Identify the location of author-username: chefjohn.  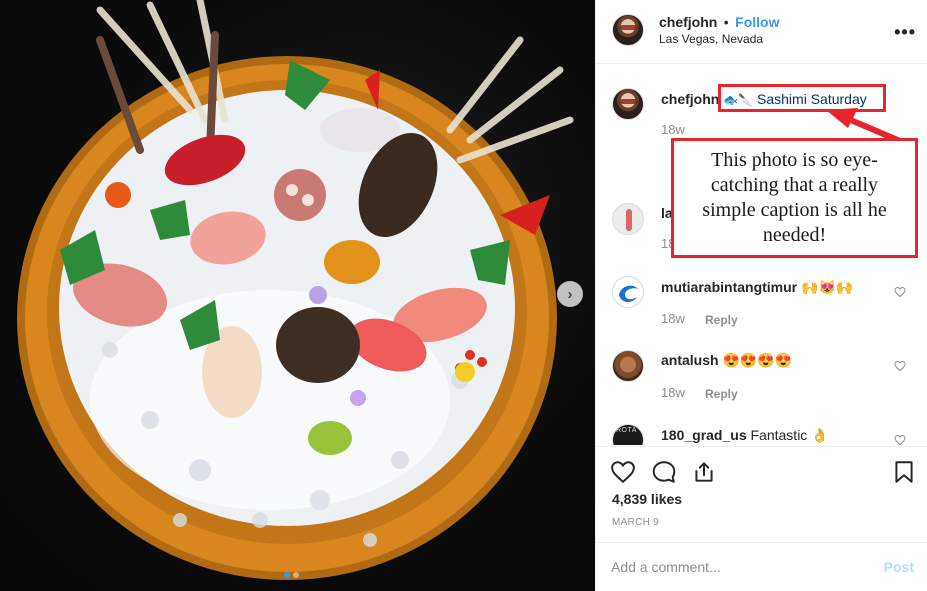
(688, 22).